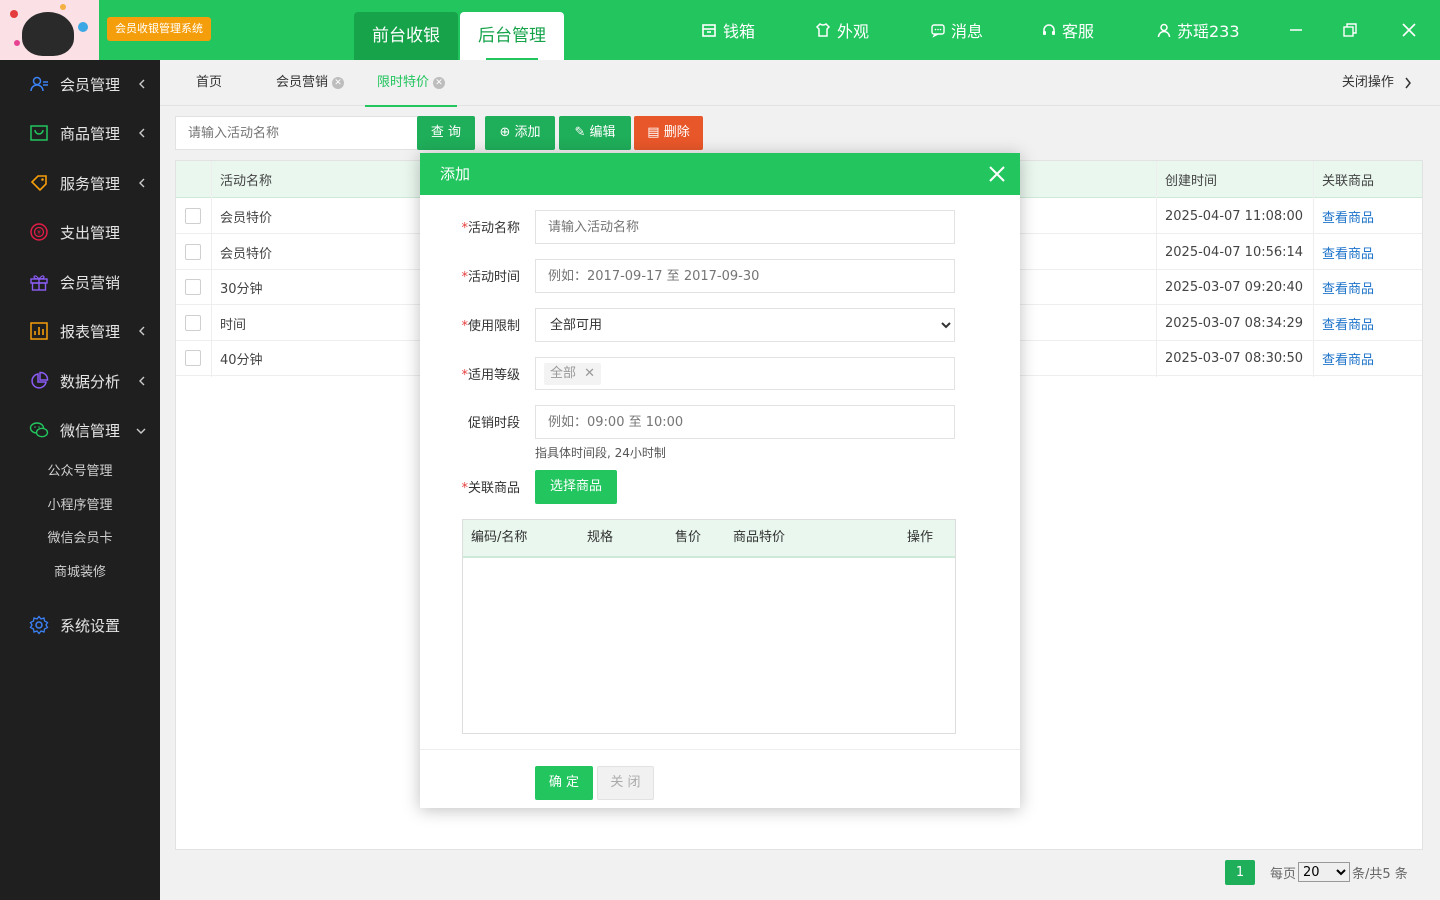  I want to click on activity-name-input, so click(745, 227).